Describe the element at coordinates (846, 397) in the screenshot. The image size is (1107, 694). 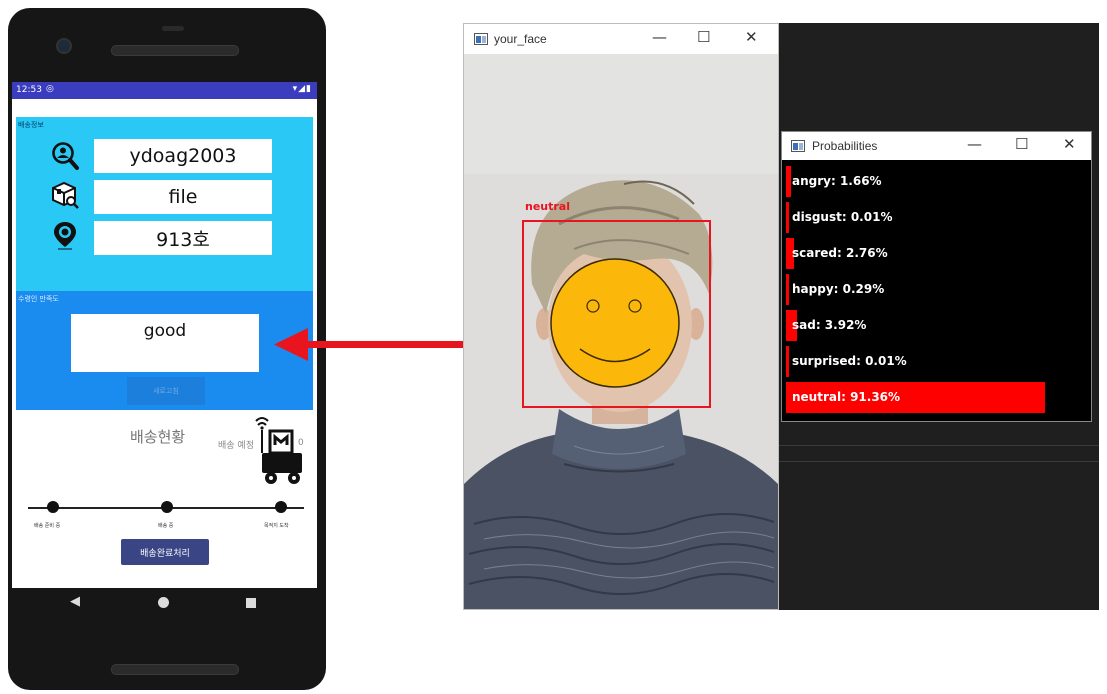
I see `probability-label: neutral: 91.36%` at that location.